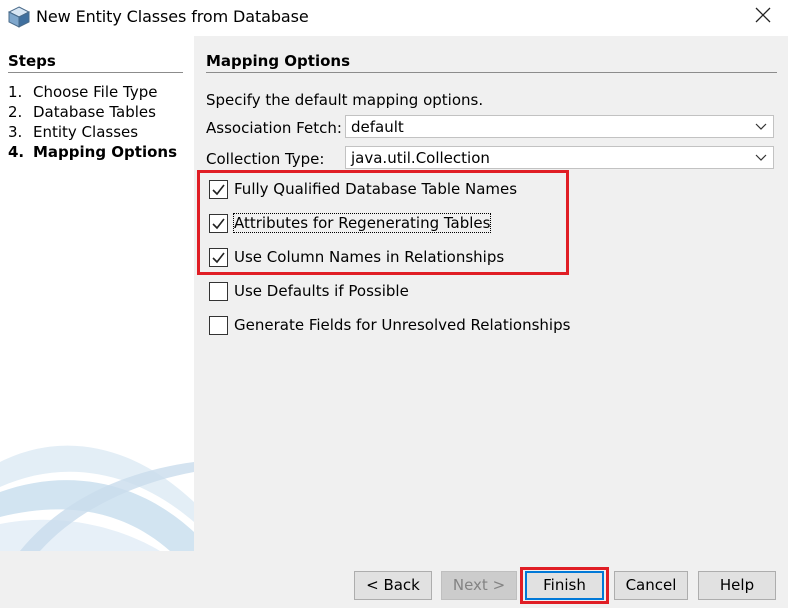 This screenshot has width=788, height=608. Describe the element at coordinates (19, 17) in the screenshot. I see `netbeans-cube-icon` at that location.